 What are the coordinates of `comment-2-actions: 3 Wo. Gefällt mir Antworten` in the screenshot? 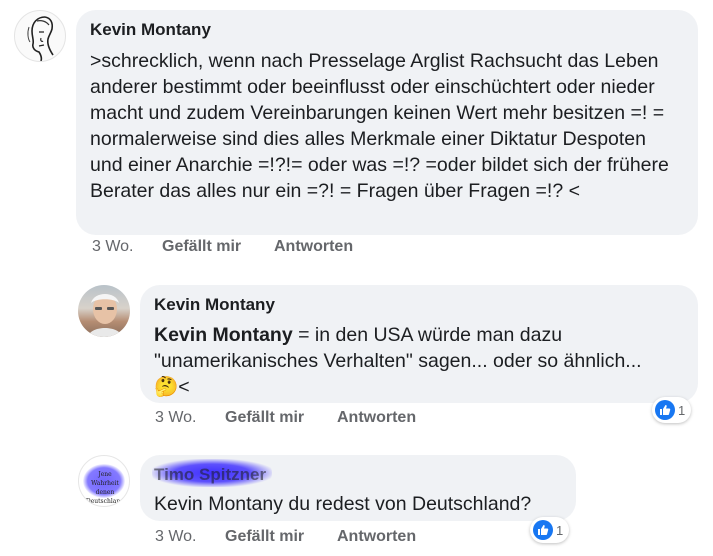 It's located at (305, 419).